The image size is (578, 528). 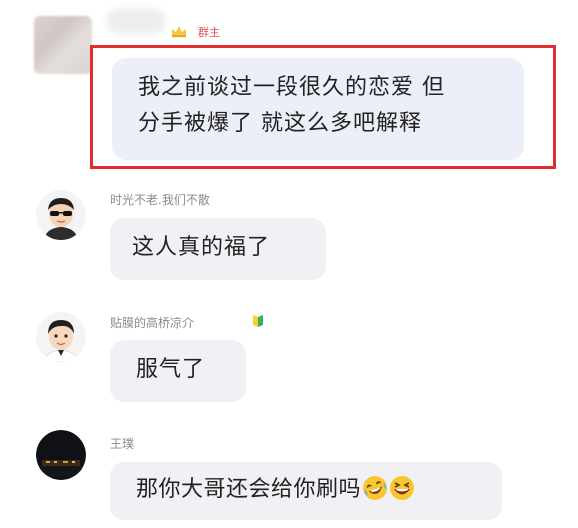 I want to click on sender-name-blurred, so click(x=136, y=21).